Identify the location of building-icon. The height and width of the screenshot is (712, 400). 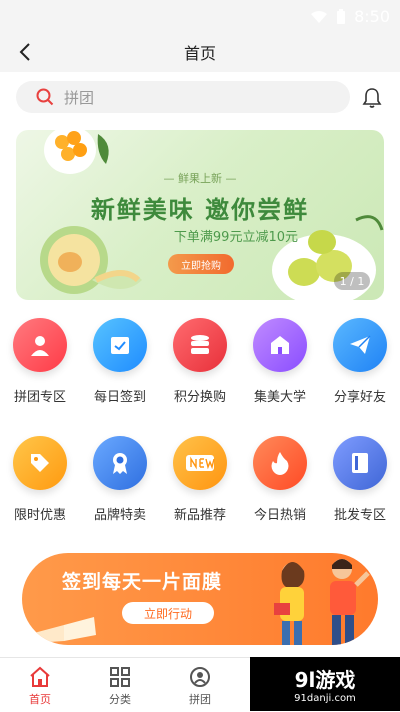
(280, 345).